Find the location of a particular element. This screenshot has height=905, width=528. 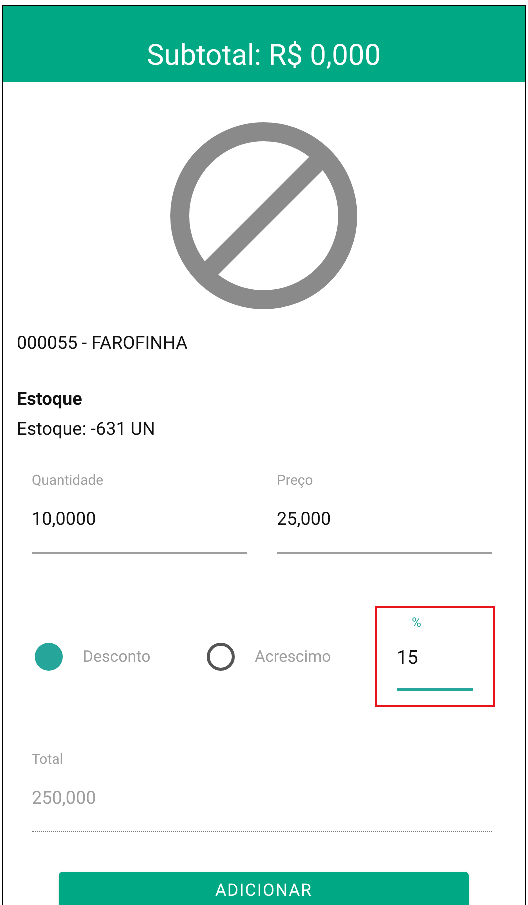

field-input: 10,0000 is located at coordinates (139, 520).